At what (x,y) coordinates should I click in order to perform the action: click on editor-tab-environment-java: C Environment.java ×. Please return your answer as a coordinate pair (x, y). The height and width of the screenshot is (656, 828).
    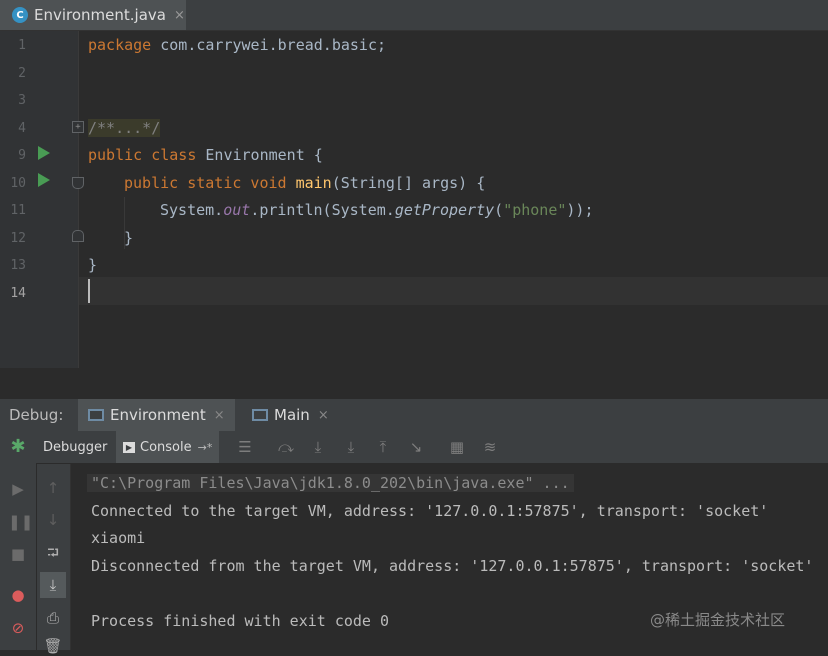
    Looking at the image, I should click on (93, 15).